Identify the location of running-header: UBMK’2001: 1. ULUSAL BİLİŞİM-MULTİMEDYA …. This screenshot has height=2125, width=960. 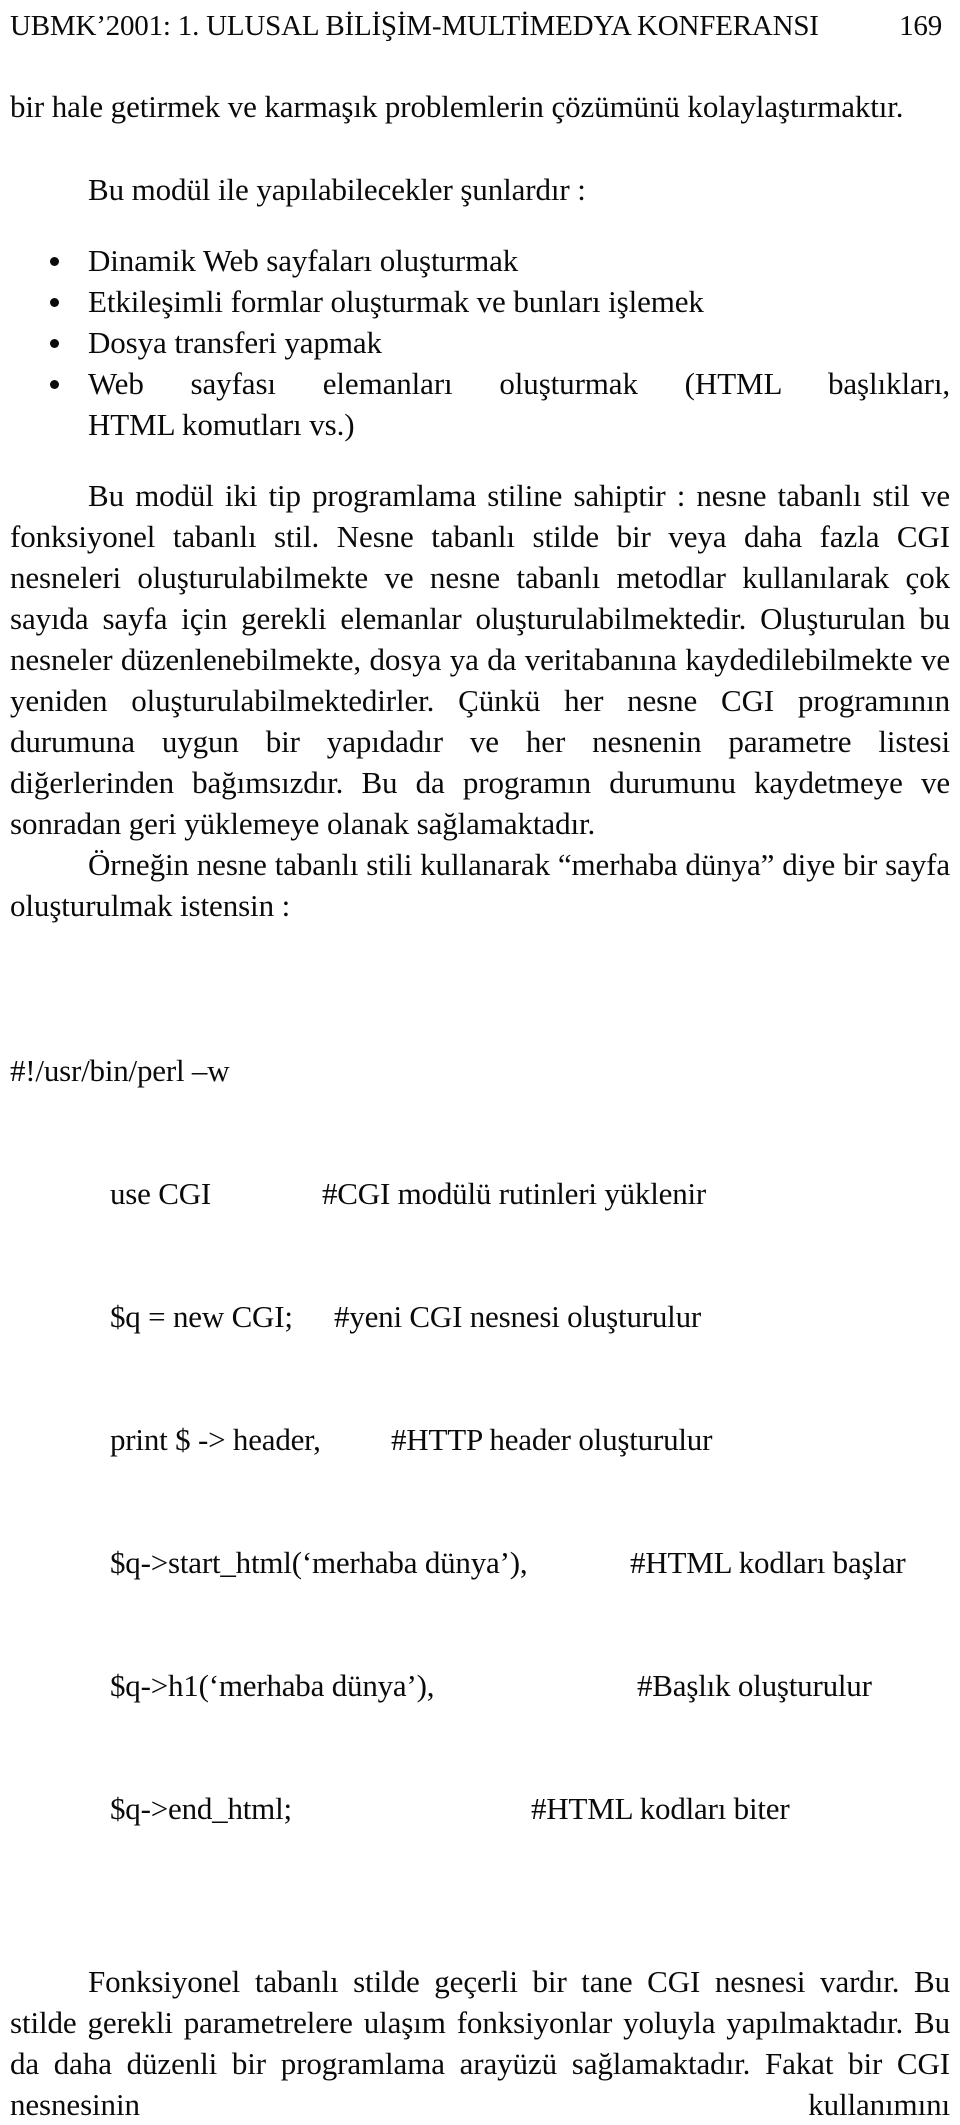
(480, 30).